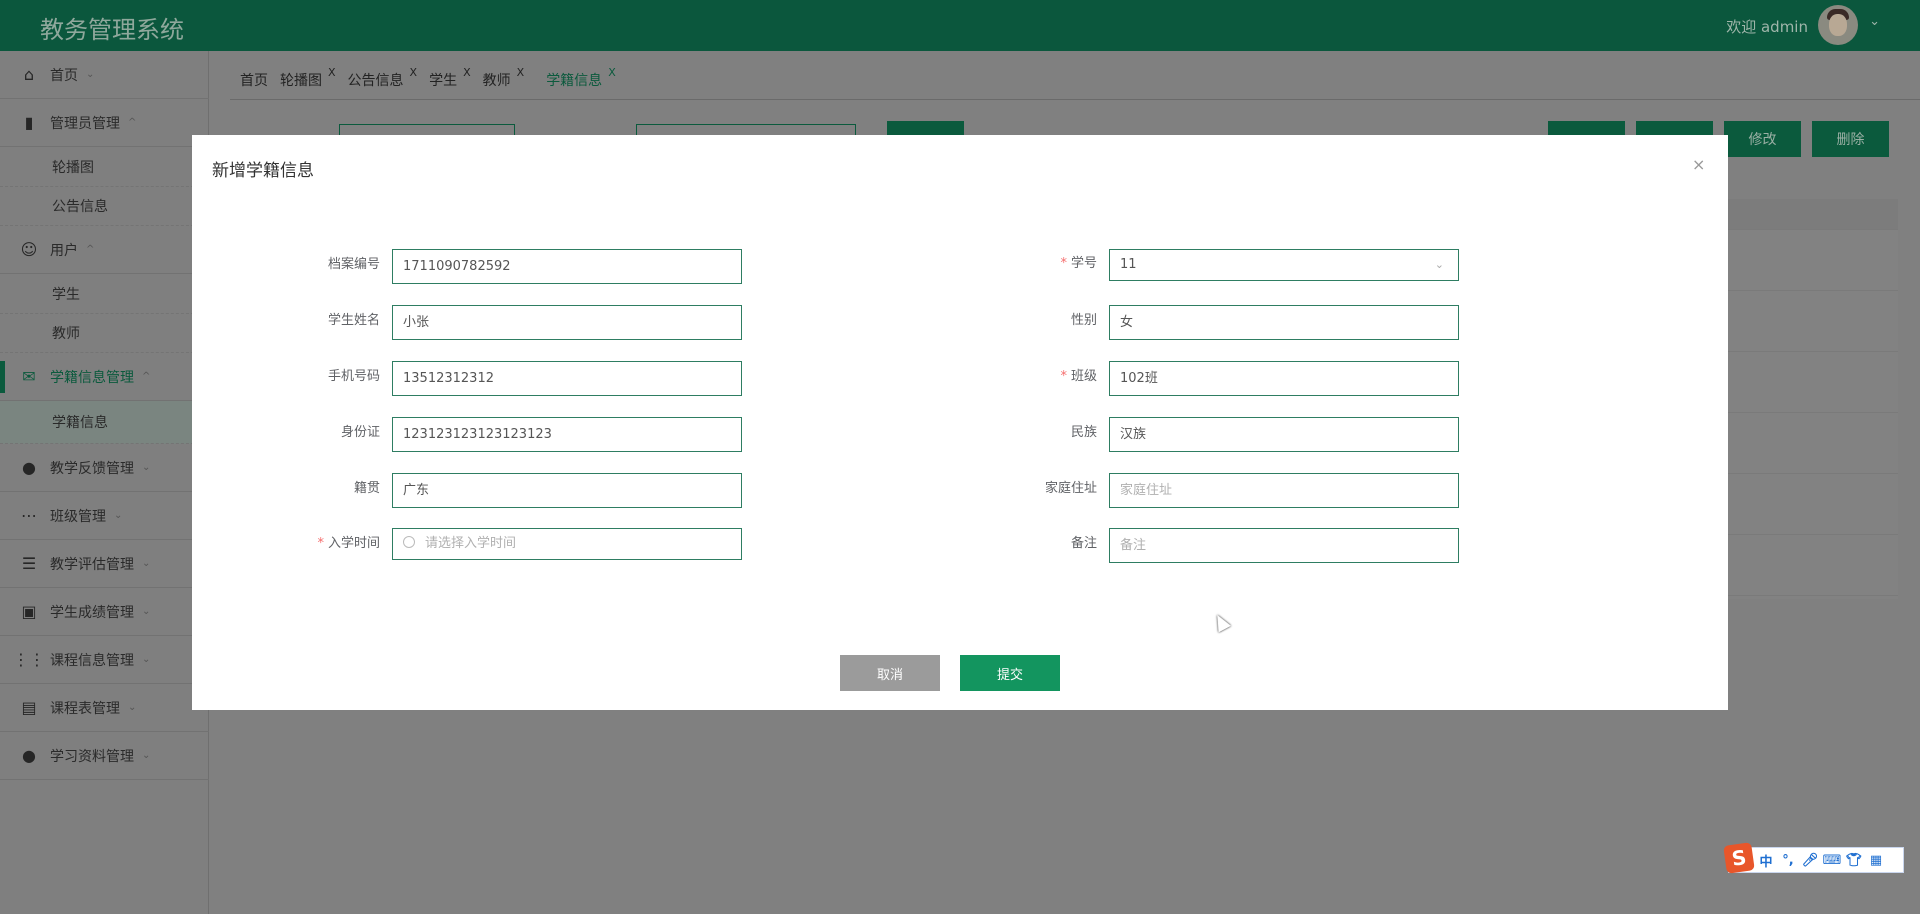 The width and height of the screenshot is (1920, 914). What do you see at coordinates (567, 378) in the screenshot?
I see `phone-input: 13512312312` at bounding box center [567, 378].